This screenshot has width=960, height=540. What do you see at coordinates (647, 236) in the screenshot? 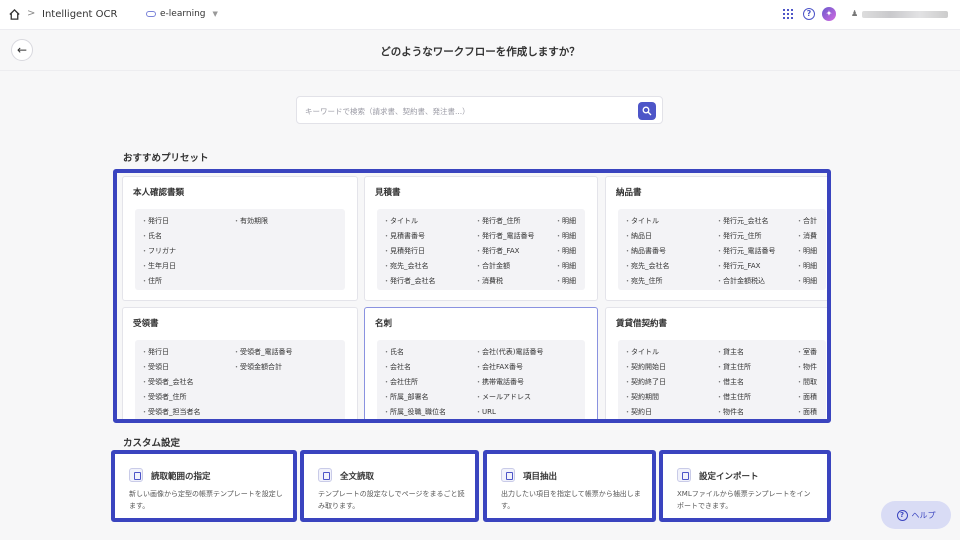
I see `preset-field: 納品日` at bounding box center [647, 236].